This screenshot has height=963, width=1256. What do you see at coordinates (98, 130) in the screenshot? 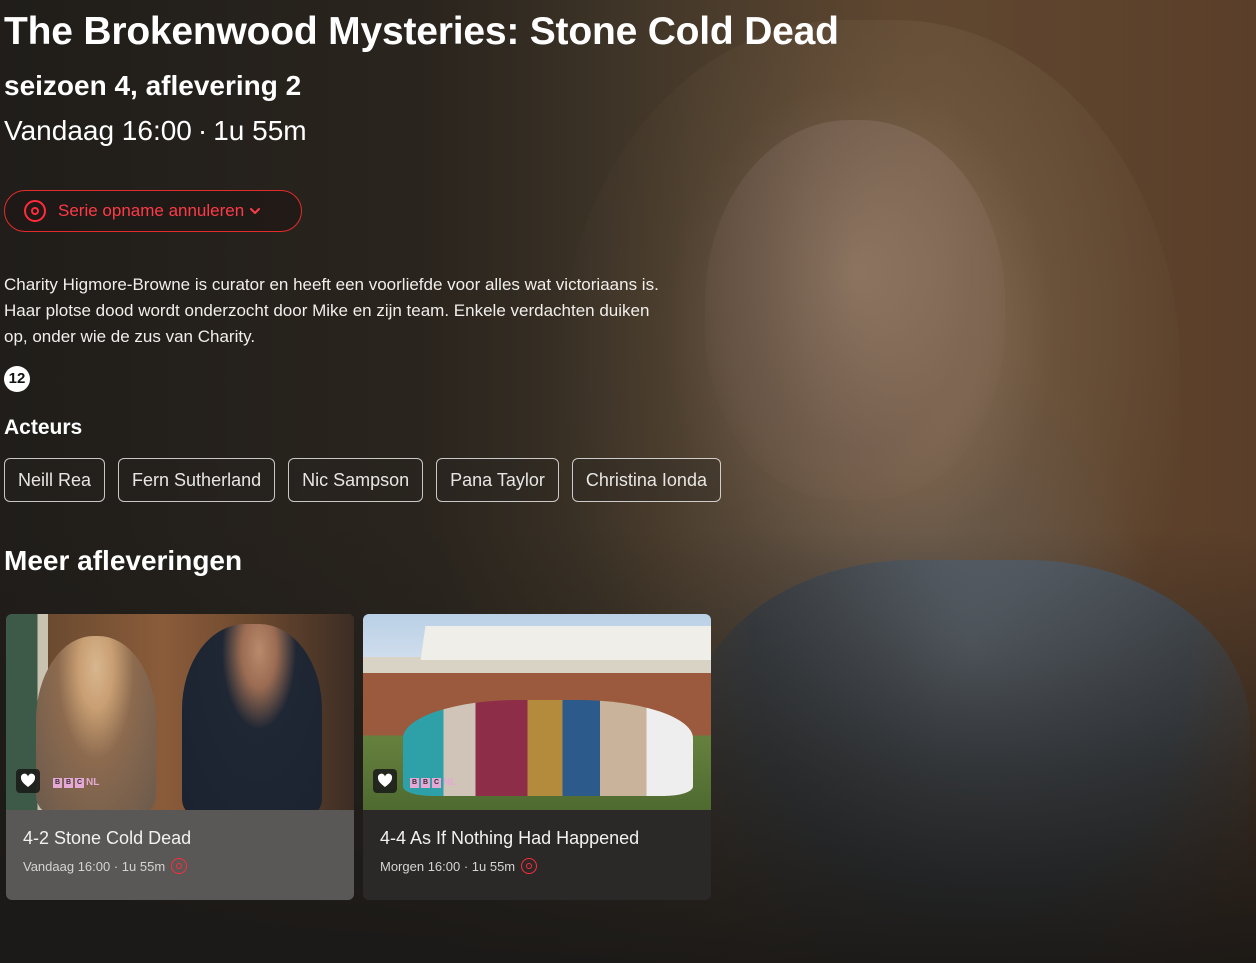
I see `airtime: Vandaag 16:00` at bounding box center [98, 130].